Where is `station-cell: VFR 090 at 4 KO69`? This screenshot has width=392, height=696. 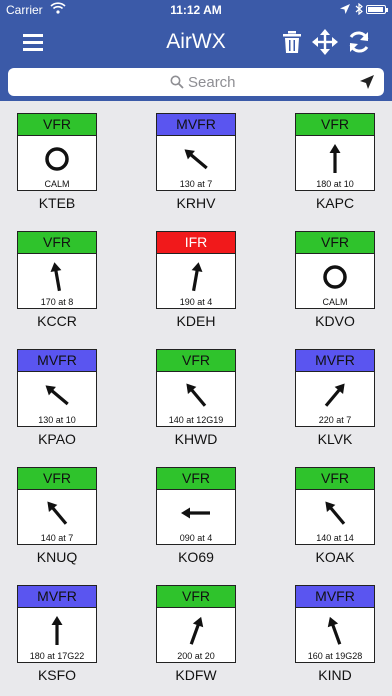
station-cell: VFR 090 at 4 KO69 is located at coordinates (196, 526).